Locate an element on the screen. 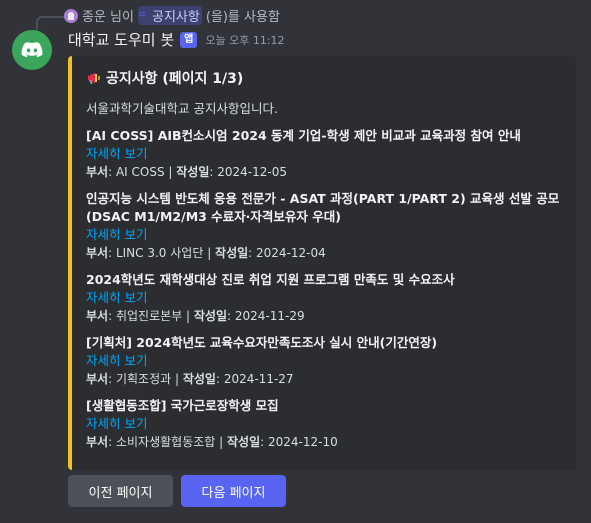 Image resolution: width=591 pixels, height=523 pixels. notice-dept: AI COSS is located at coordinates (140, 172).